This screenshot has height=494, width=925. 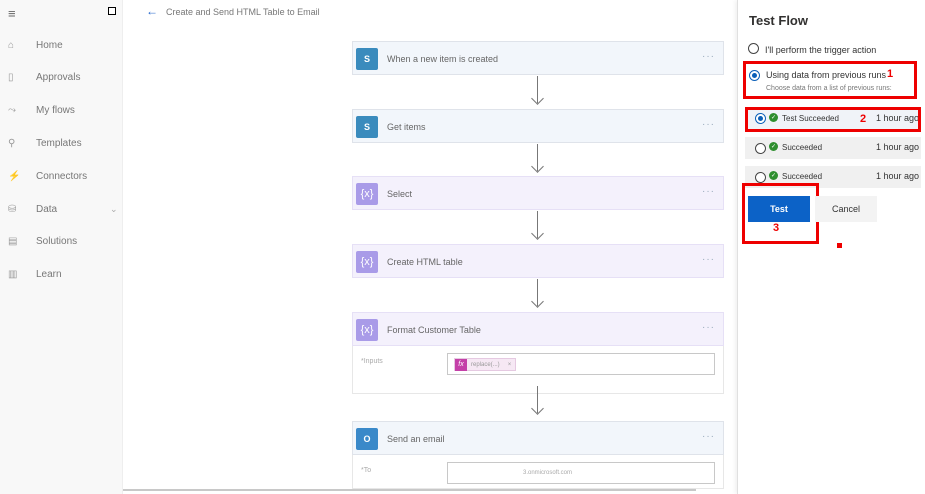 I want to click on step-title: When a new item is created, so click(x=443, y=59).